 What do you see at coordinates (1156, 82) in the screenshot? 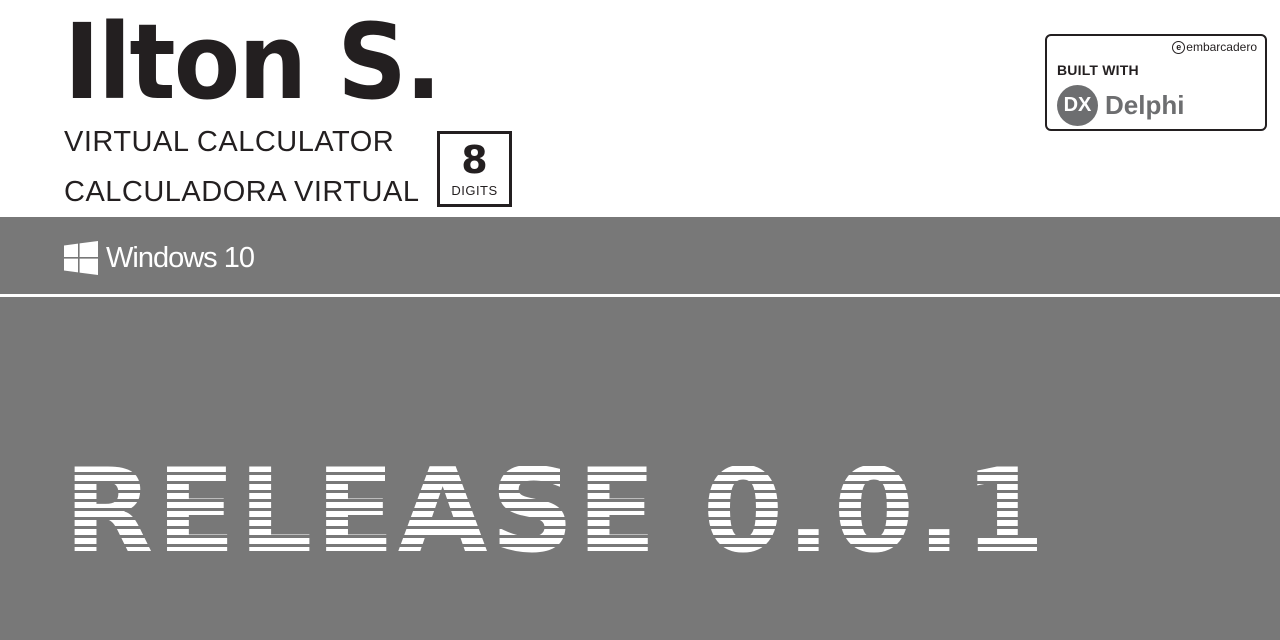
I see `built-with-delphi-badge: e embarcadero BUILT WITH DX Delphi` at bounding box center [1156, 82].